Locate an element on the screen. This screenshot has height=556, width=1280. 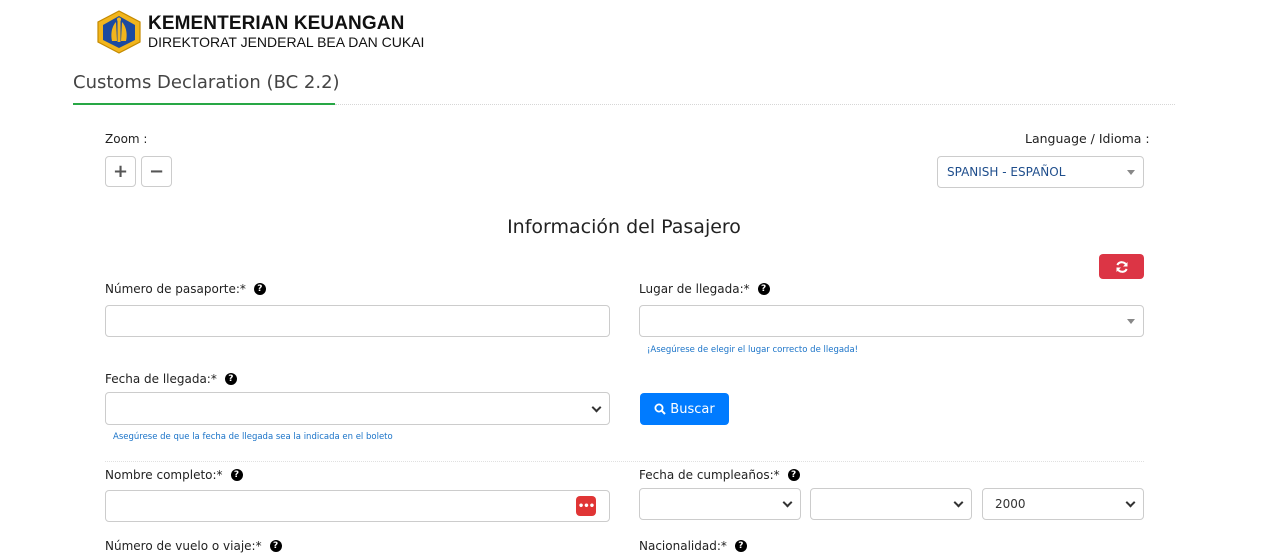
minus-icon: − is located at coordinates (156, 171).